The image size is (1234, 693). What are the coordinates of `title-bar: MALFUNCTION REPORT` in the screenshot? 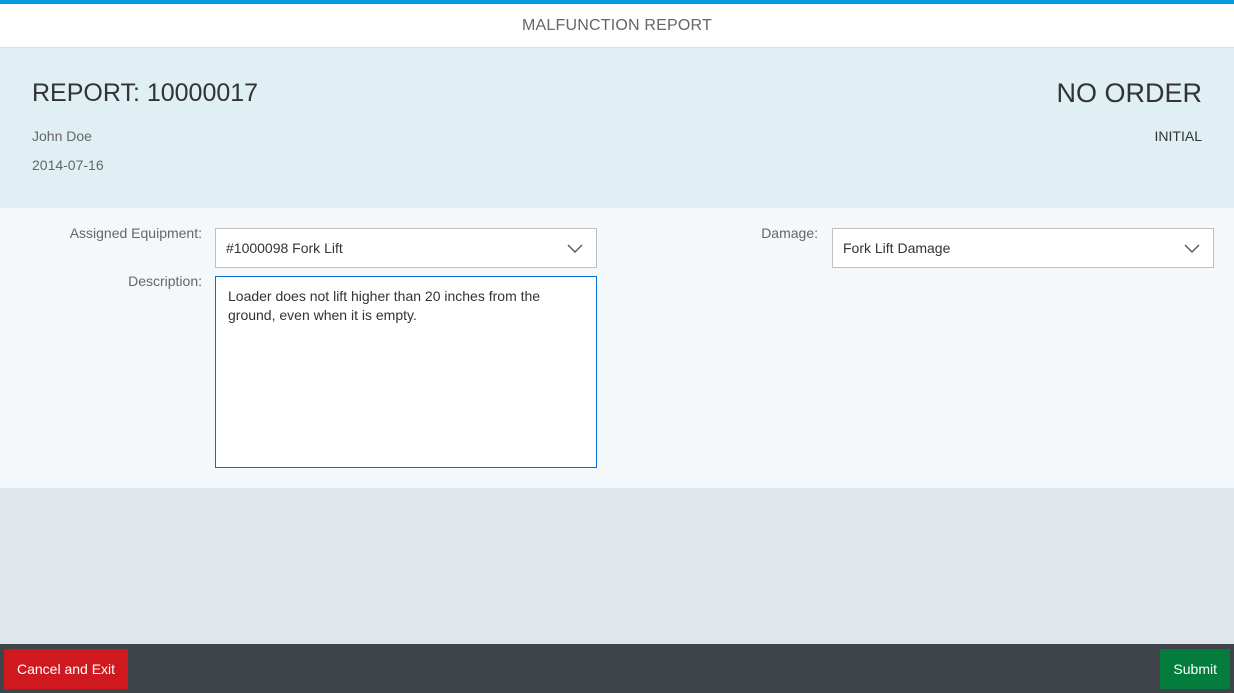 It's located at (617, 26).